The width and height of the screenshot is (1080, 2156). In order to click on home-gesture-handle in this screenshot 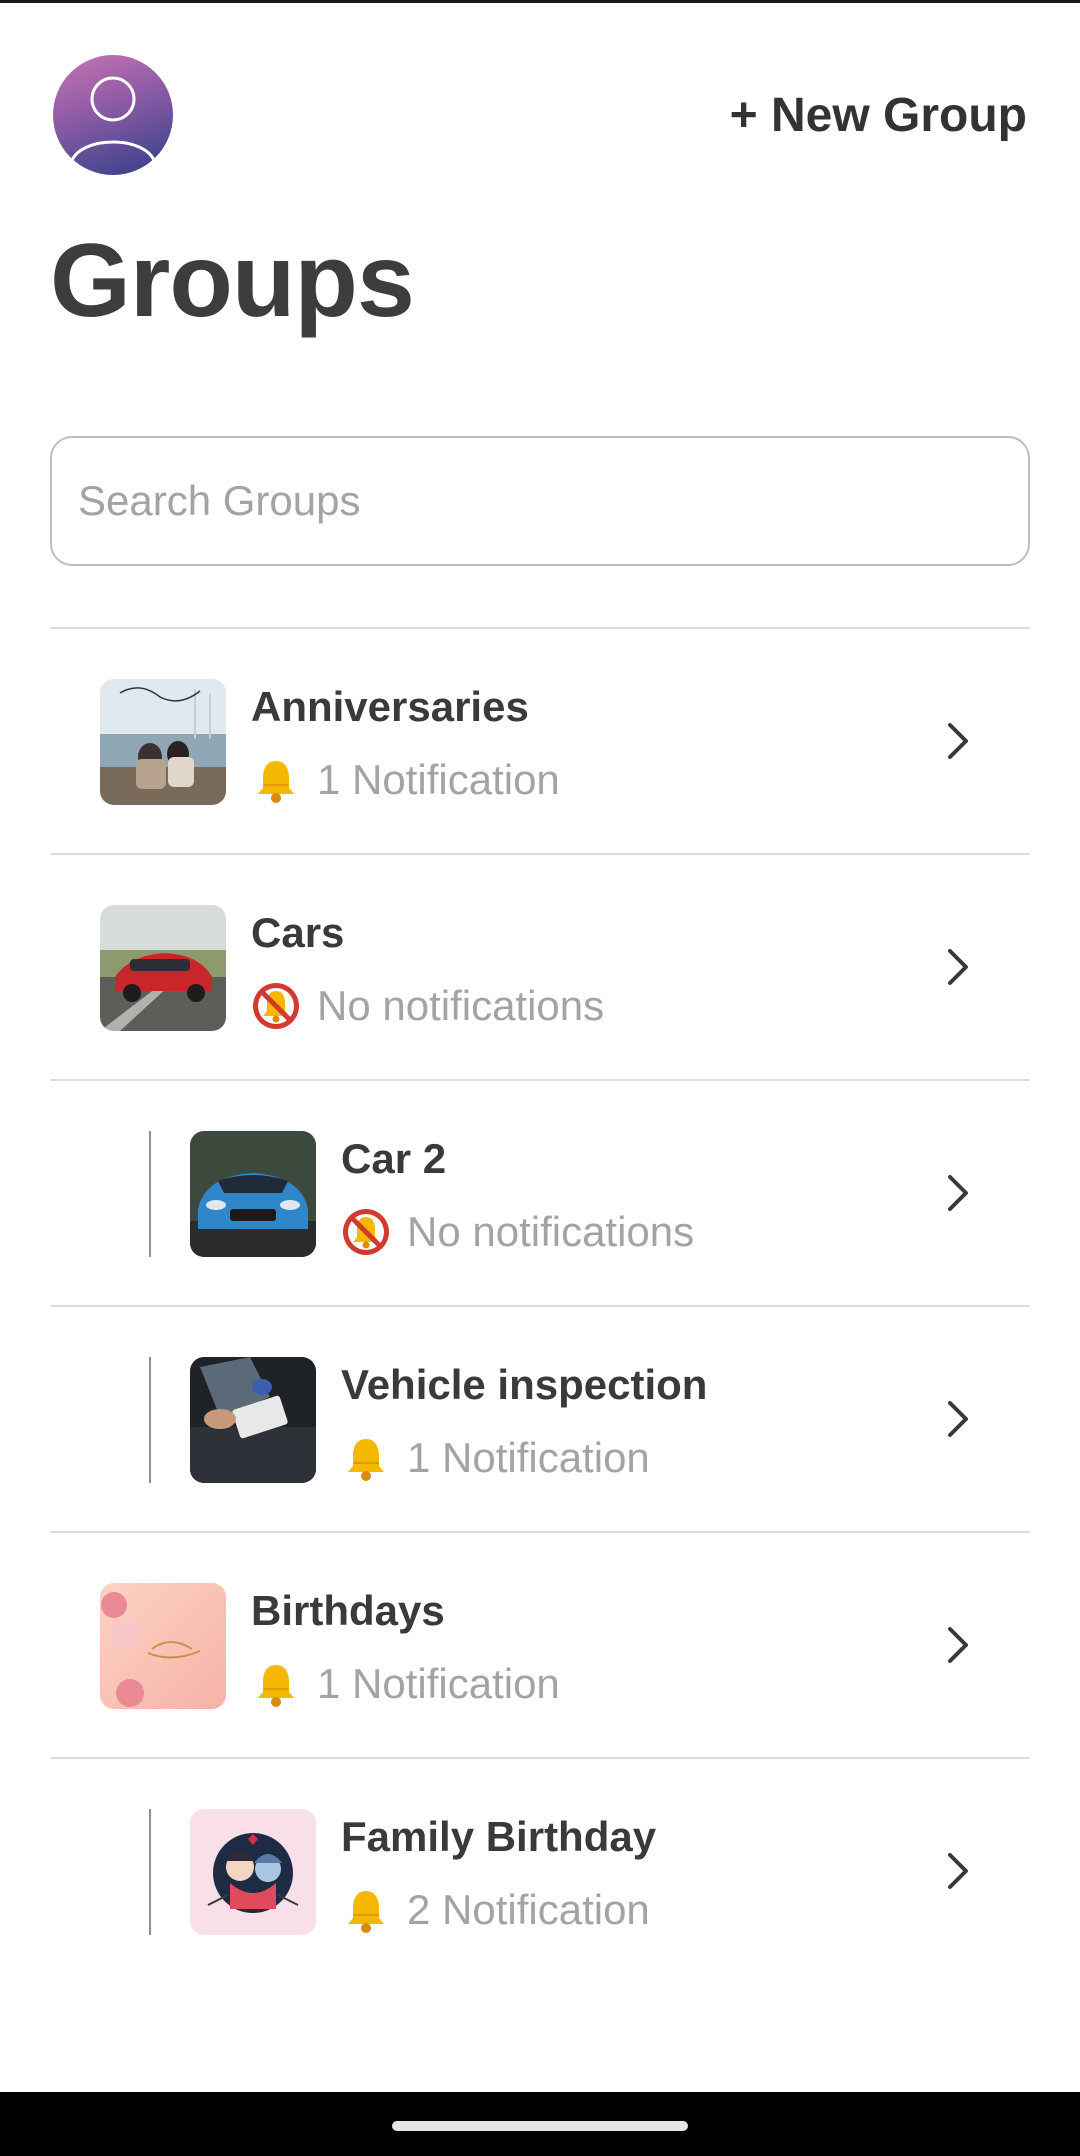, I will do `click(540, 2126)`.